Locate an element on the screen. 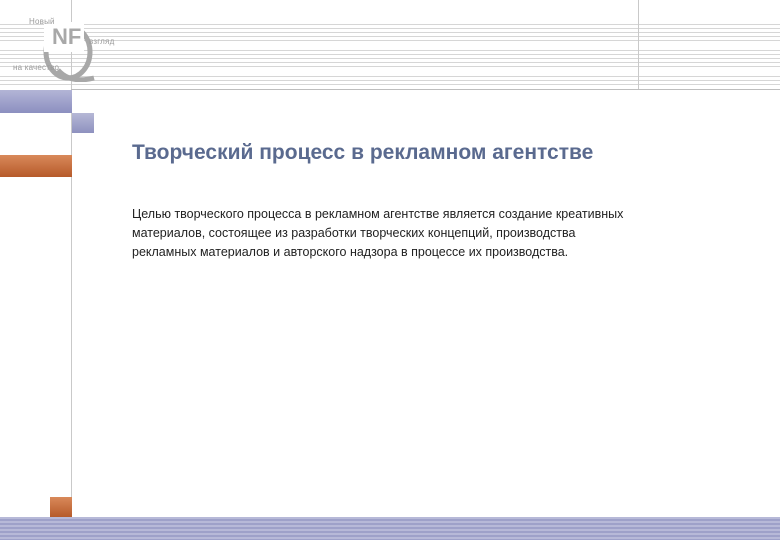  footer-bar is located at coordinates (390, 528).